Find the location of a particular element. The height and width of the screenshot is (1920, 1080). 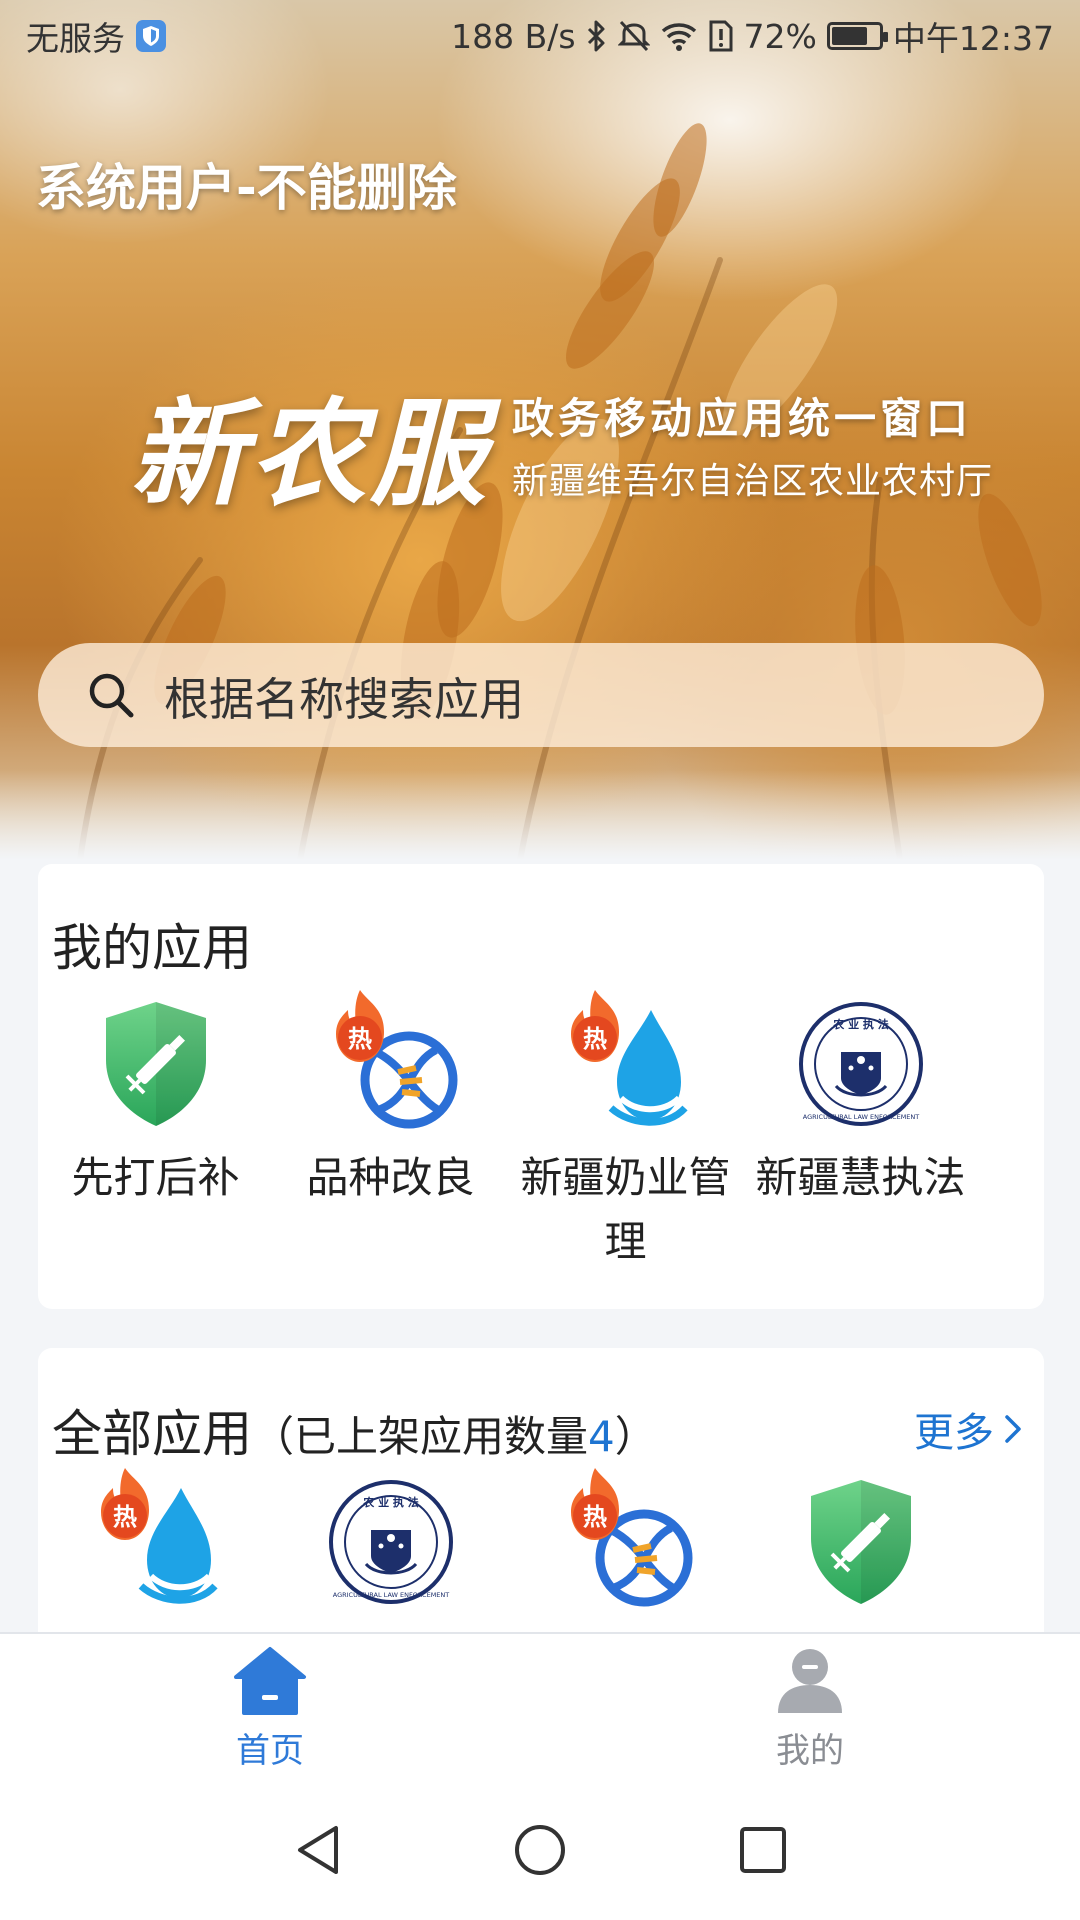

search-icon is located at coordinates (111, 695).